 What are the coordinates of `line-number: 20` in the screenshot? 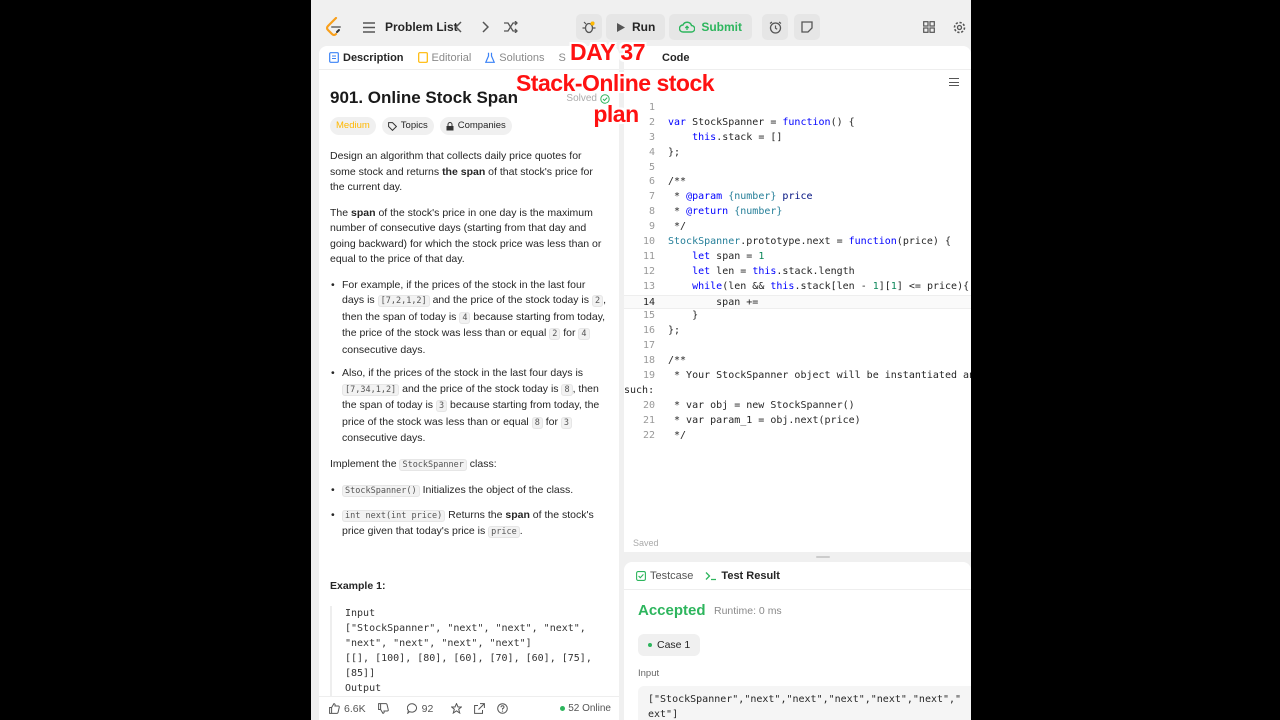 It's located at (648, 405).